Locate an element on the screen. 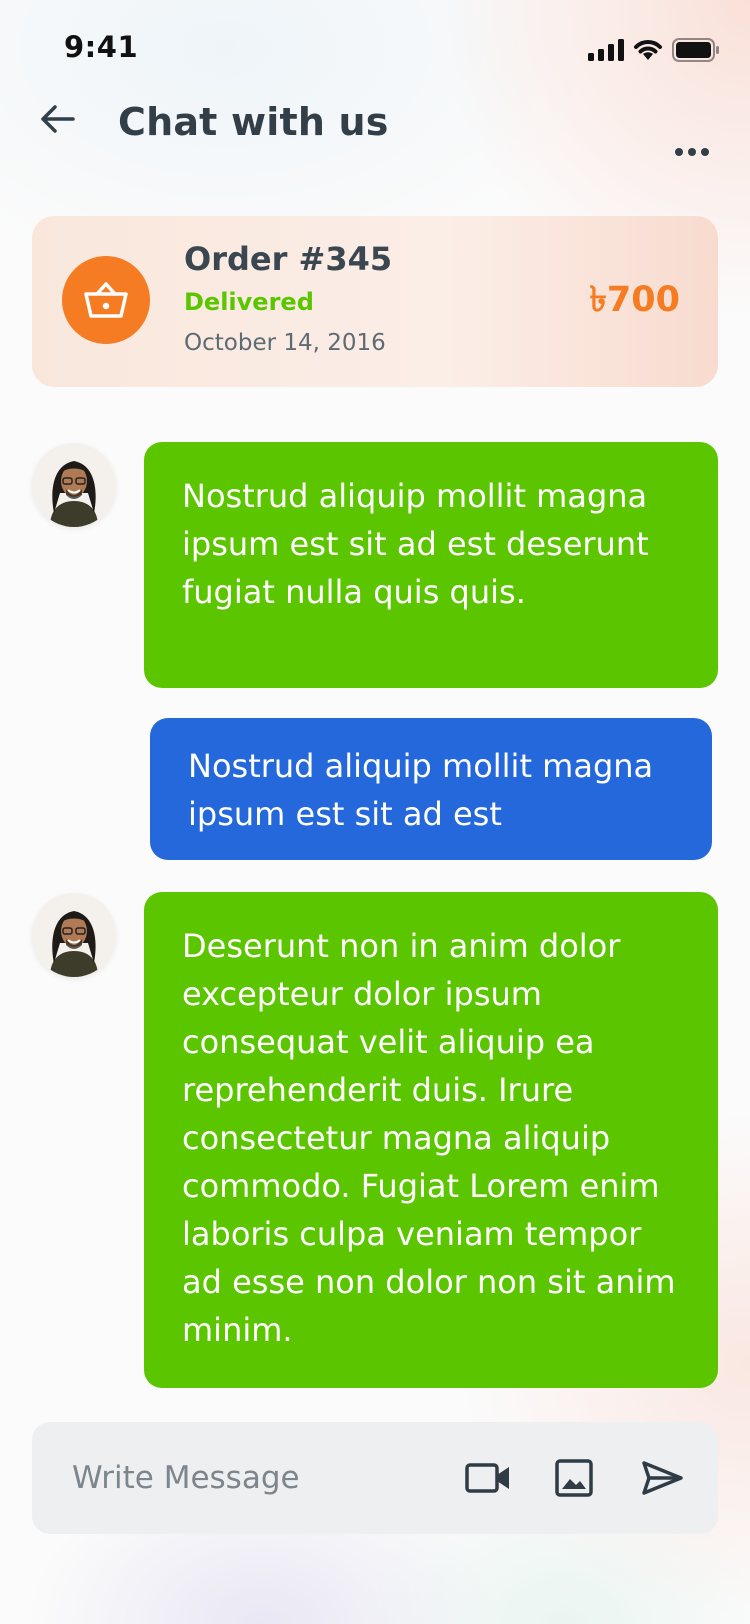 The image size is (750, 1624). basket-icon is located at coordinates (106, 300).